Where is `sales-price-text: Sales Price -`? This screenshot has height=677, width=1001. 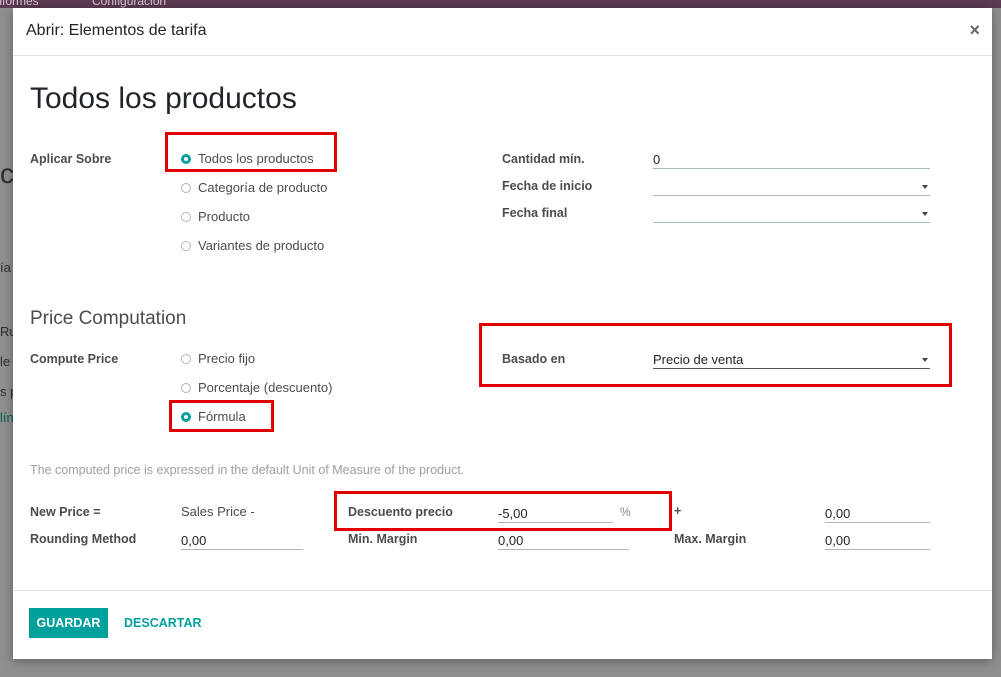 sales-price-text: Sales Price - is located at coordinates (218, 511).